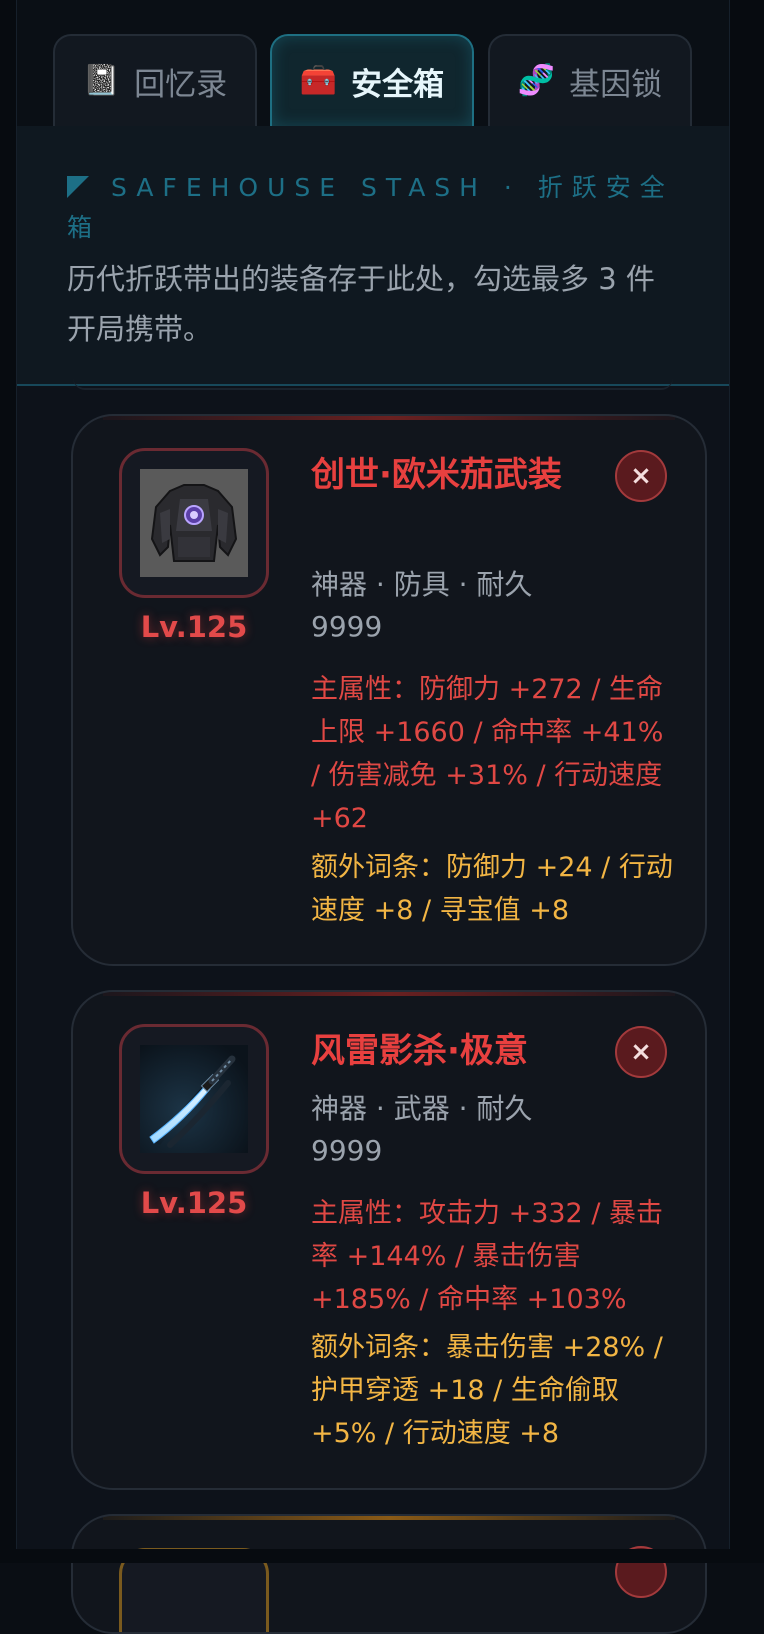 Image resolution: width=764 pixels, height=1634 pixels. What do you see at coordinates (536, 80) in the screenshot?
I see `dna-icon: 🧬` at bounding box center [536, 80].